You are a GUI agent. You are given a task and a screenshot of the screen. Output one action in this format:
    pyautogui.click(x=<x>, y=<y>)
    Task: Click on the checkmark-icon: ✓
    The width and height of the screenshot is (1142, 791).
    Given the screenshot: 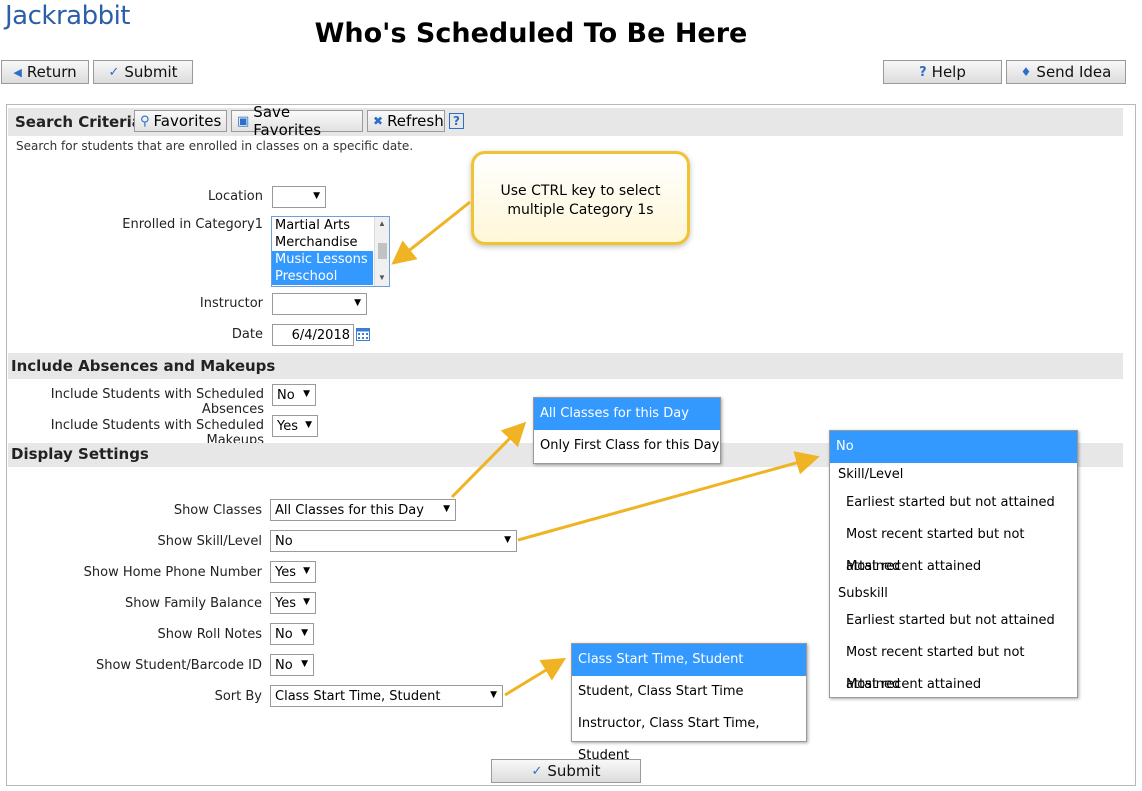 What is the action you would take?
    pyautogui.click(x=537, y=771)
    